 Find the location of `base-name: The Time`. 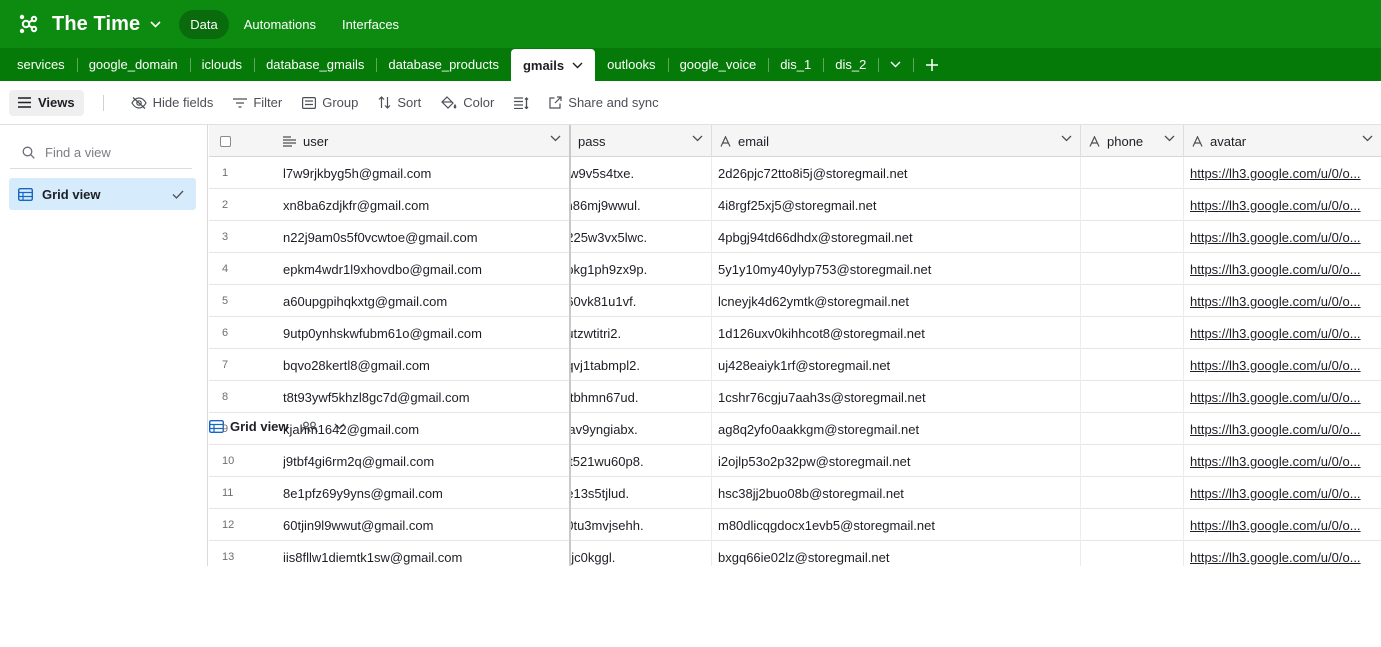

base-name: The Time is located at coordinates (96, 24).